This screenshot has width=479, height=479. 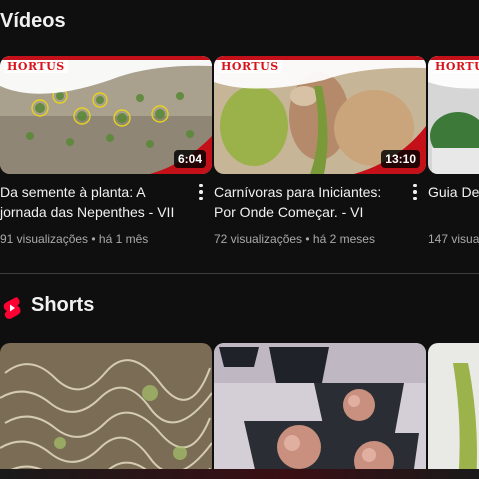 What do you see at coordinates (239, 273) in the screenshot?
I see `section-divider` at bounding box center [239, 273].